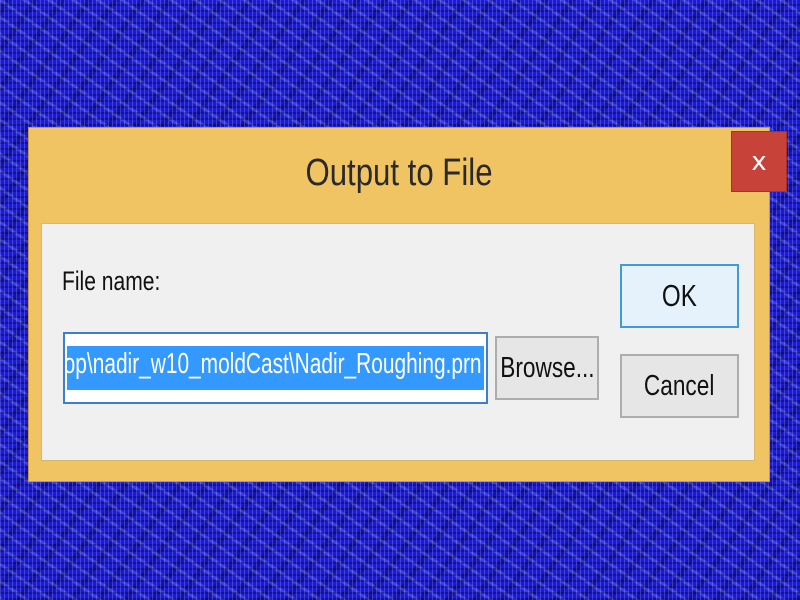  I want to click on ok-button: OK, so click(679, 296).